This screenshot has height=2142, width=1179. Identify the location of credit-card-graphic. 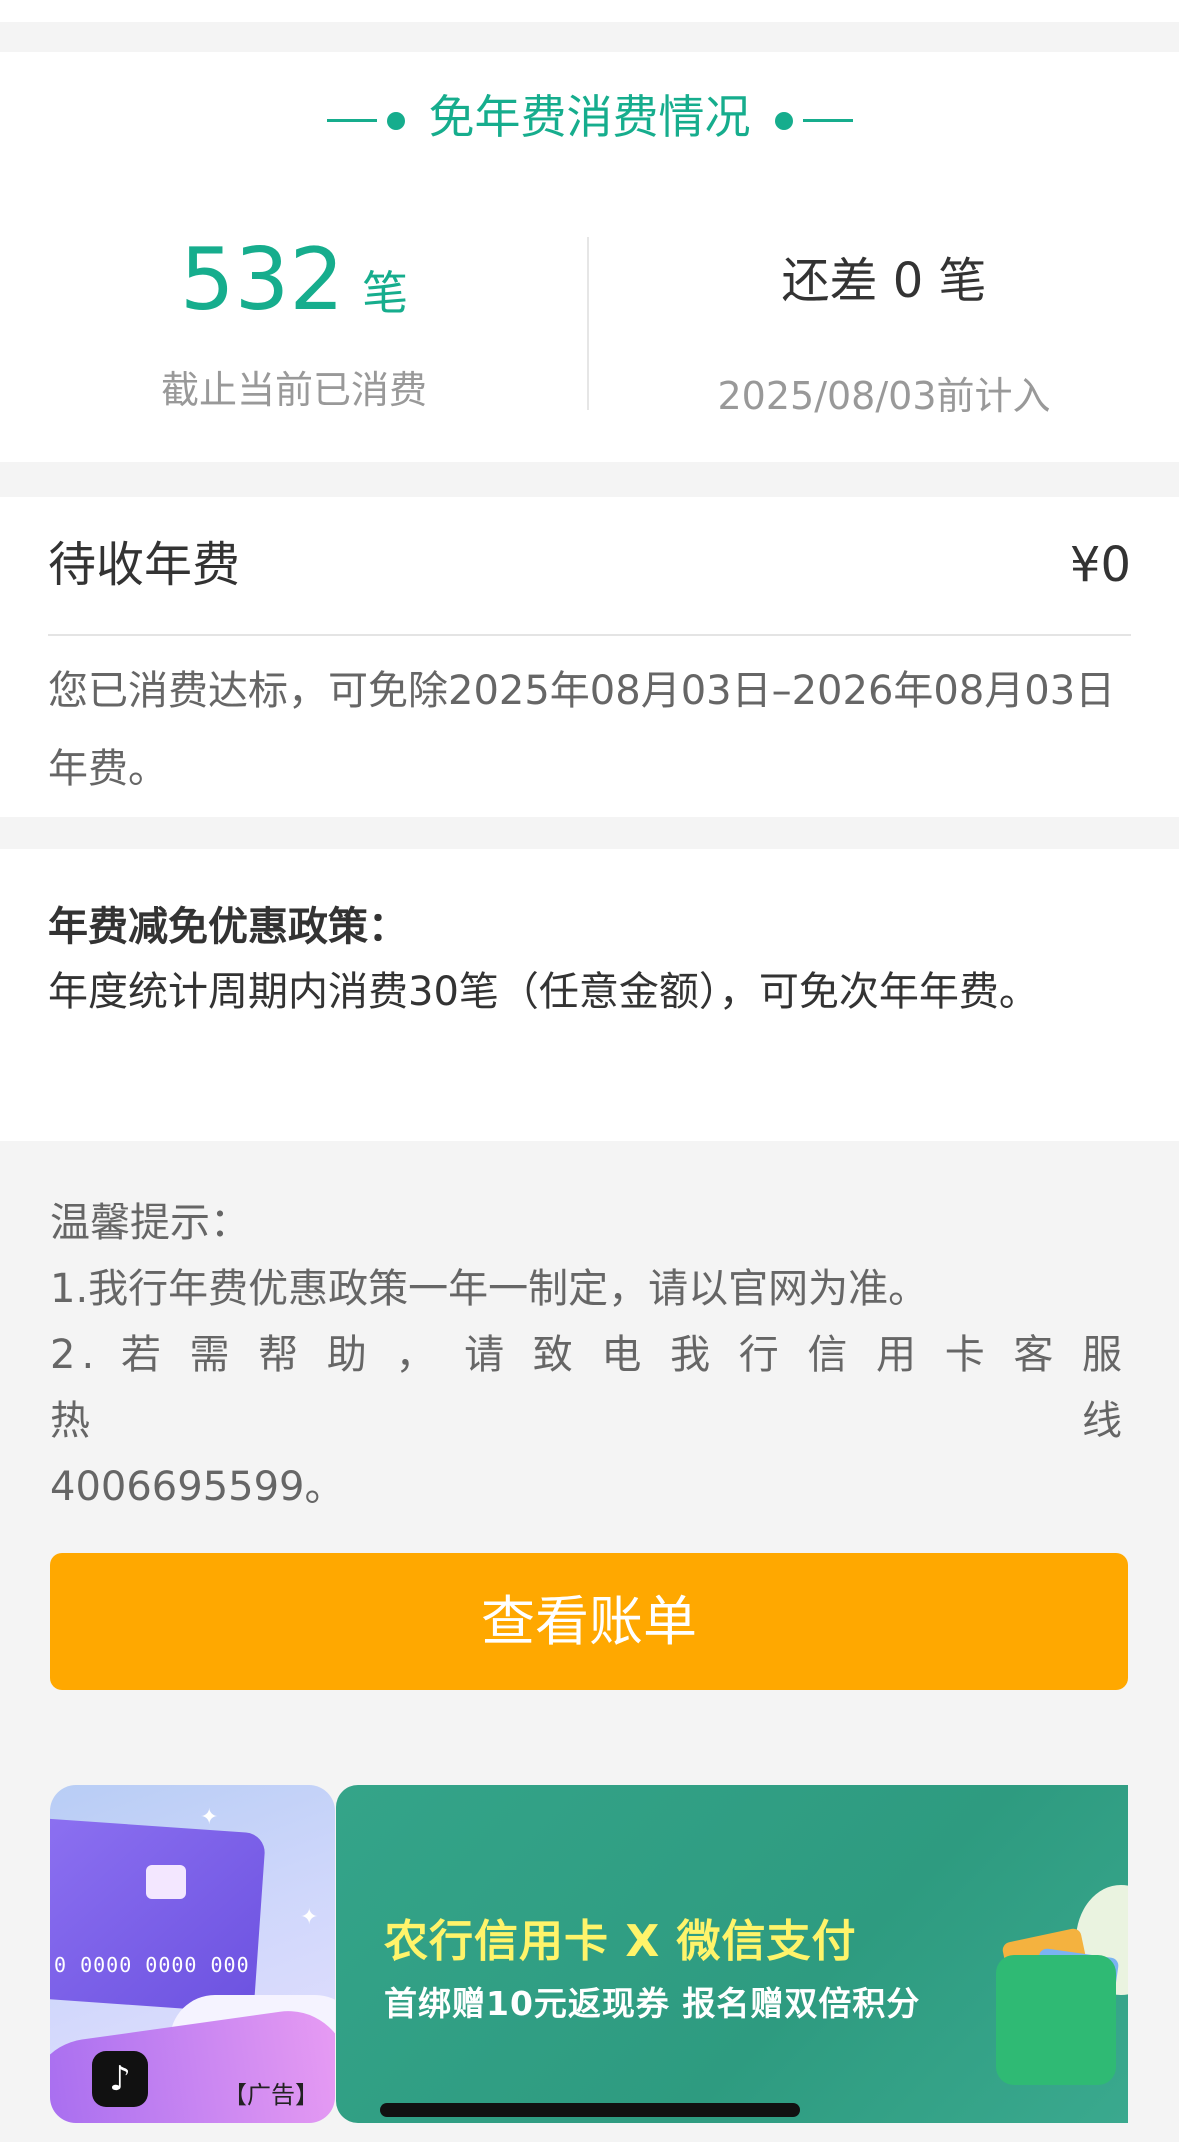
(158, 1915).